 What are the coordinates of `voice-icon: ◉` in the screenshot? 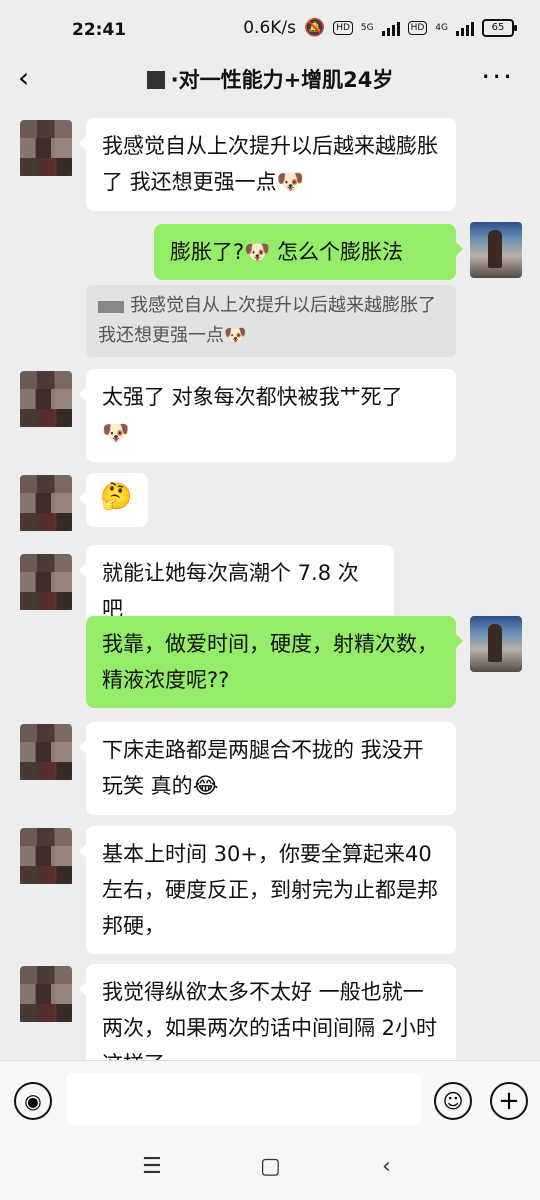 It's located at (33, 1101).